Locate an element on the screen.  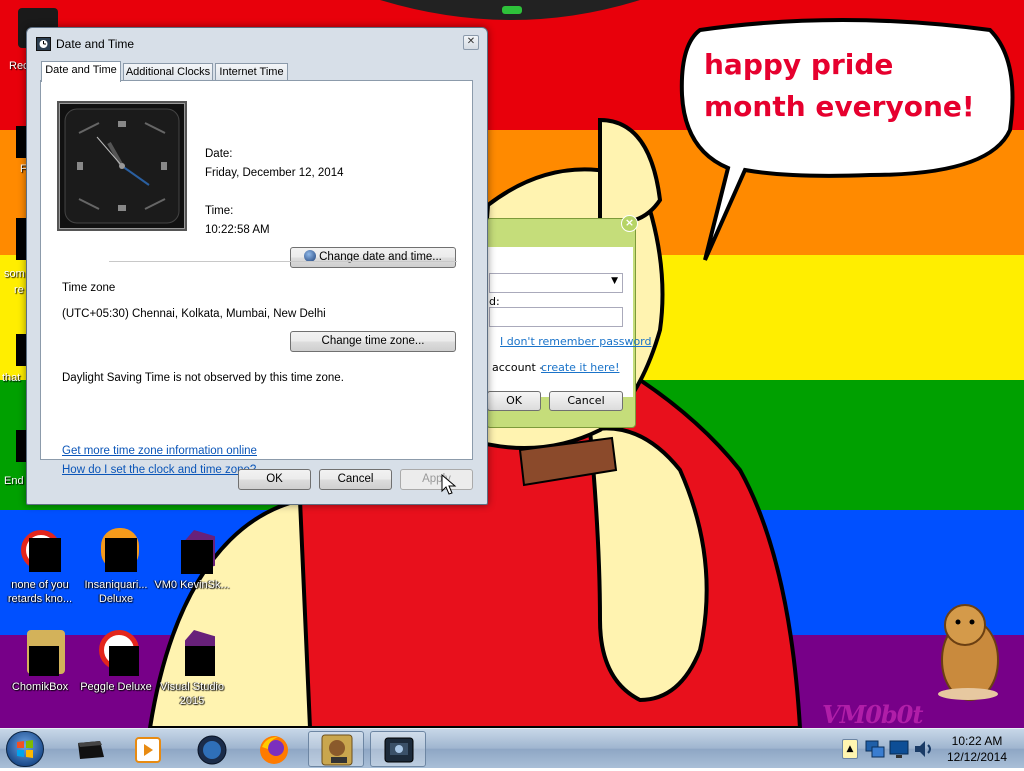
desktop-icon-label: Visual Studio 2015 is located at coordinates (191, 694).